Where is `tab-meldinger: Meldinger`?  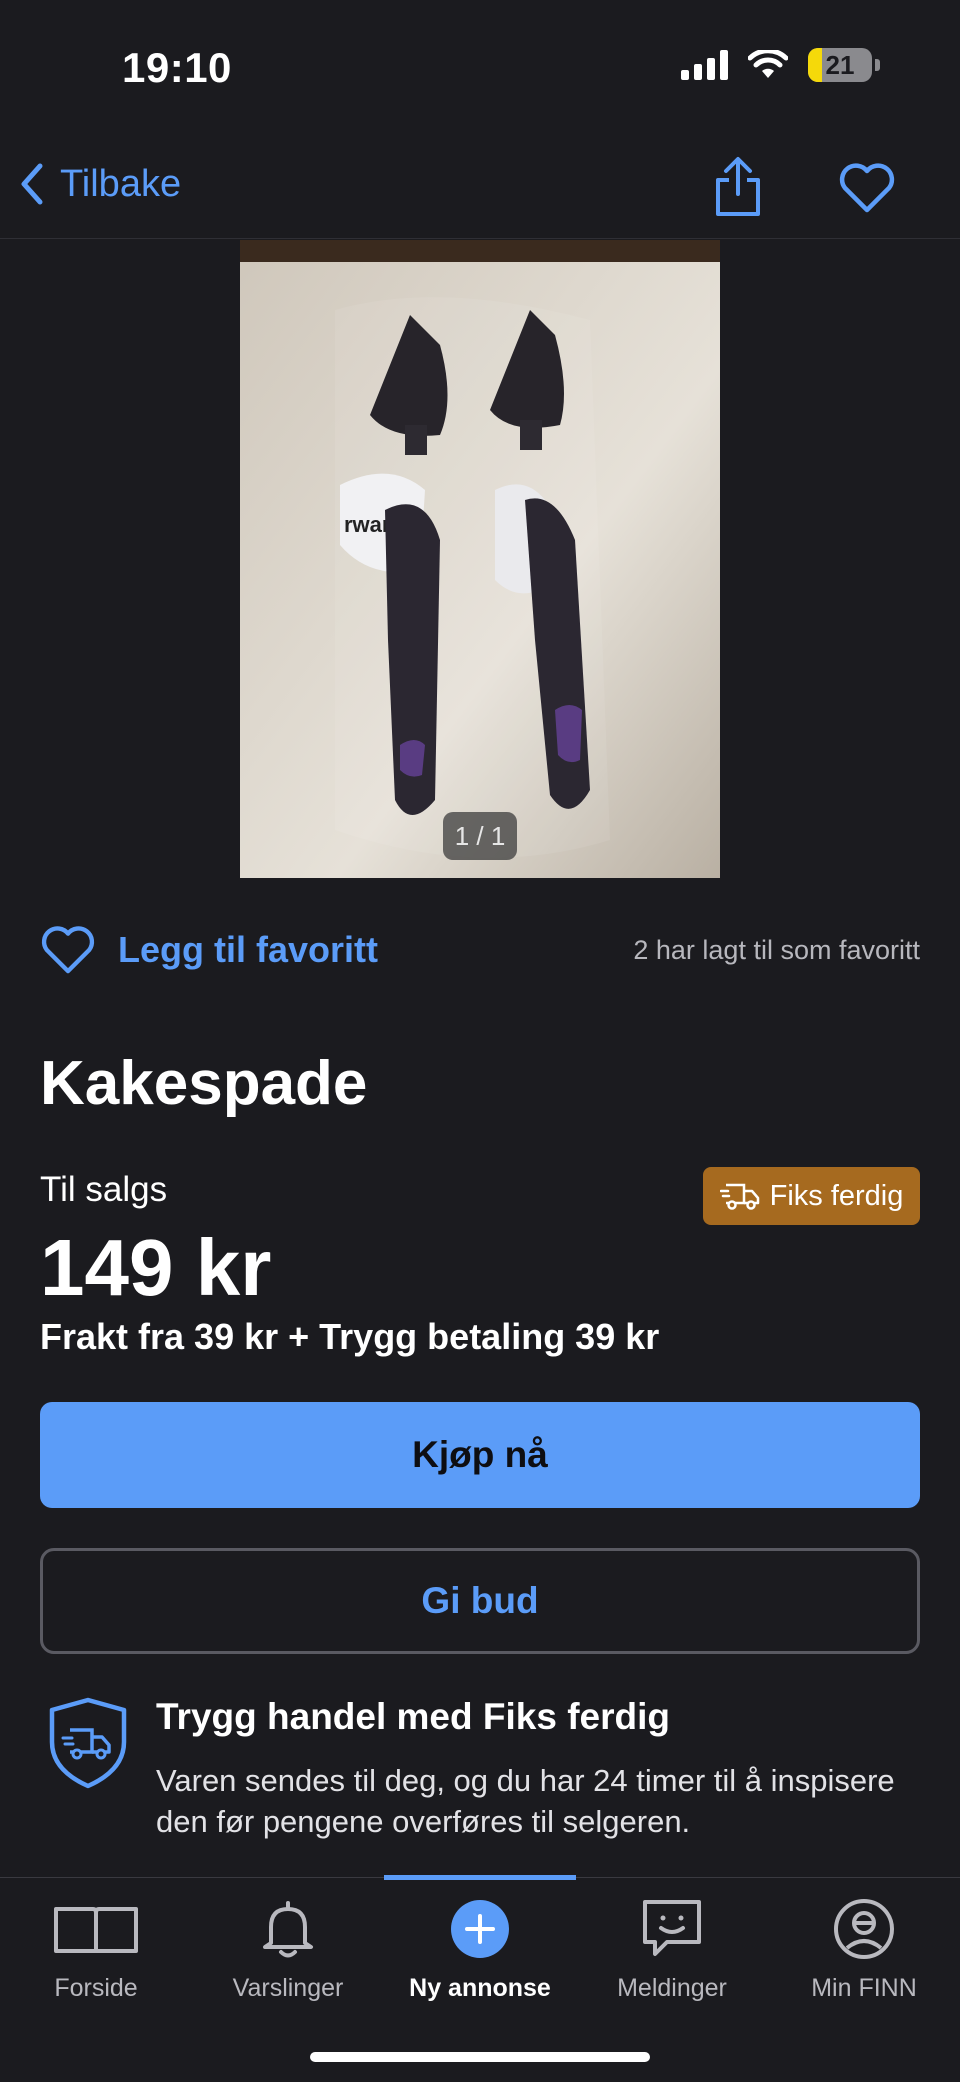
tab-meldinger: Meldinger is located at coordinates (672, 1948).